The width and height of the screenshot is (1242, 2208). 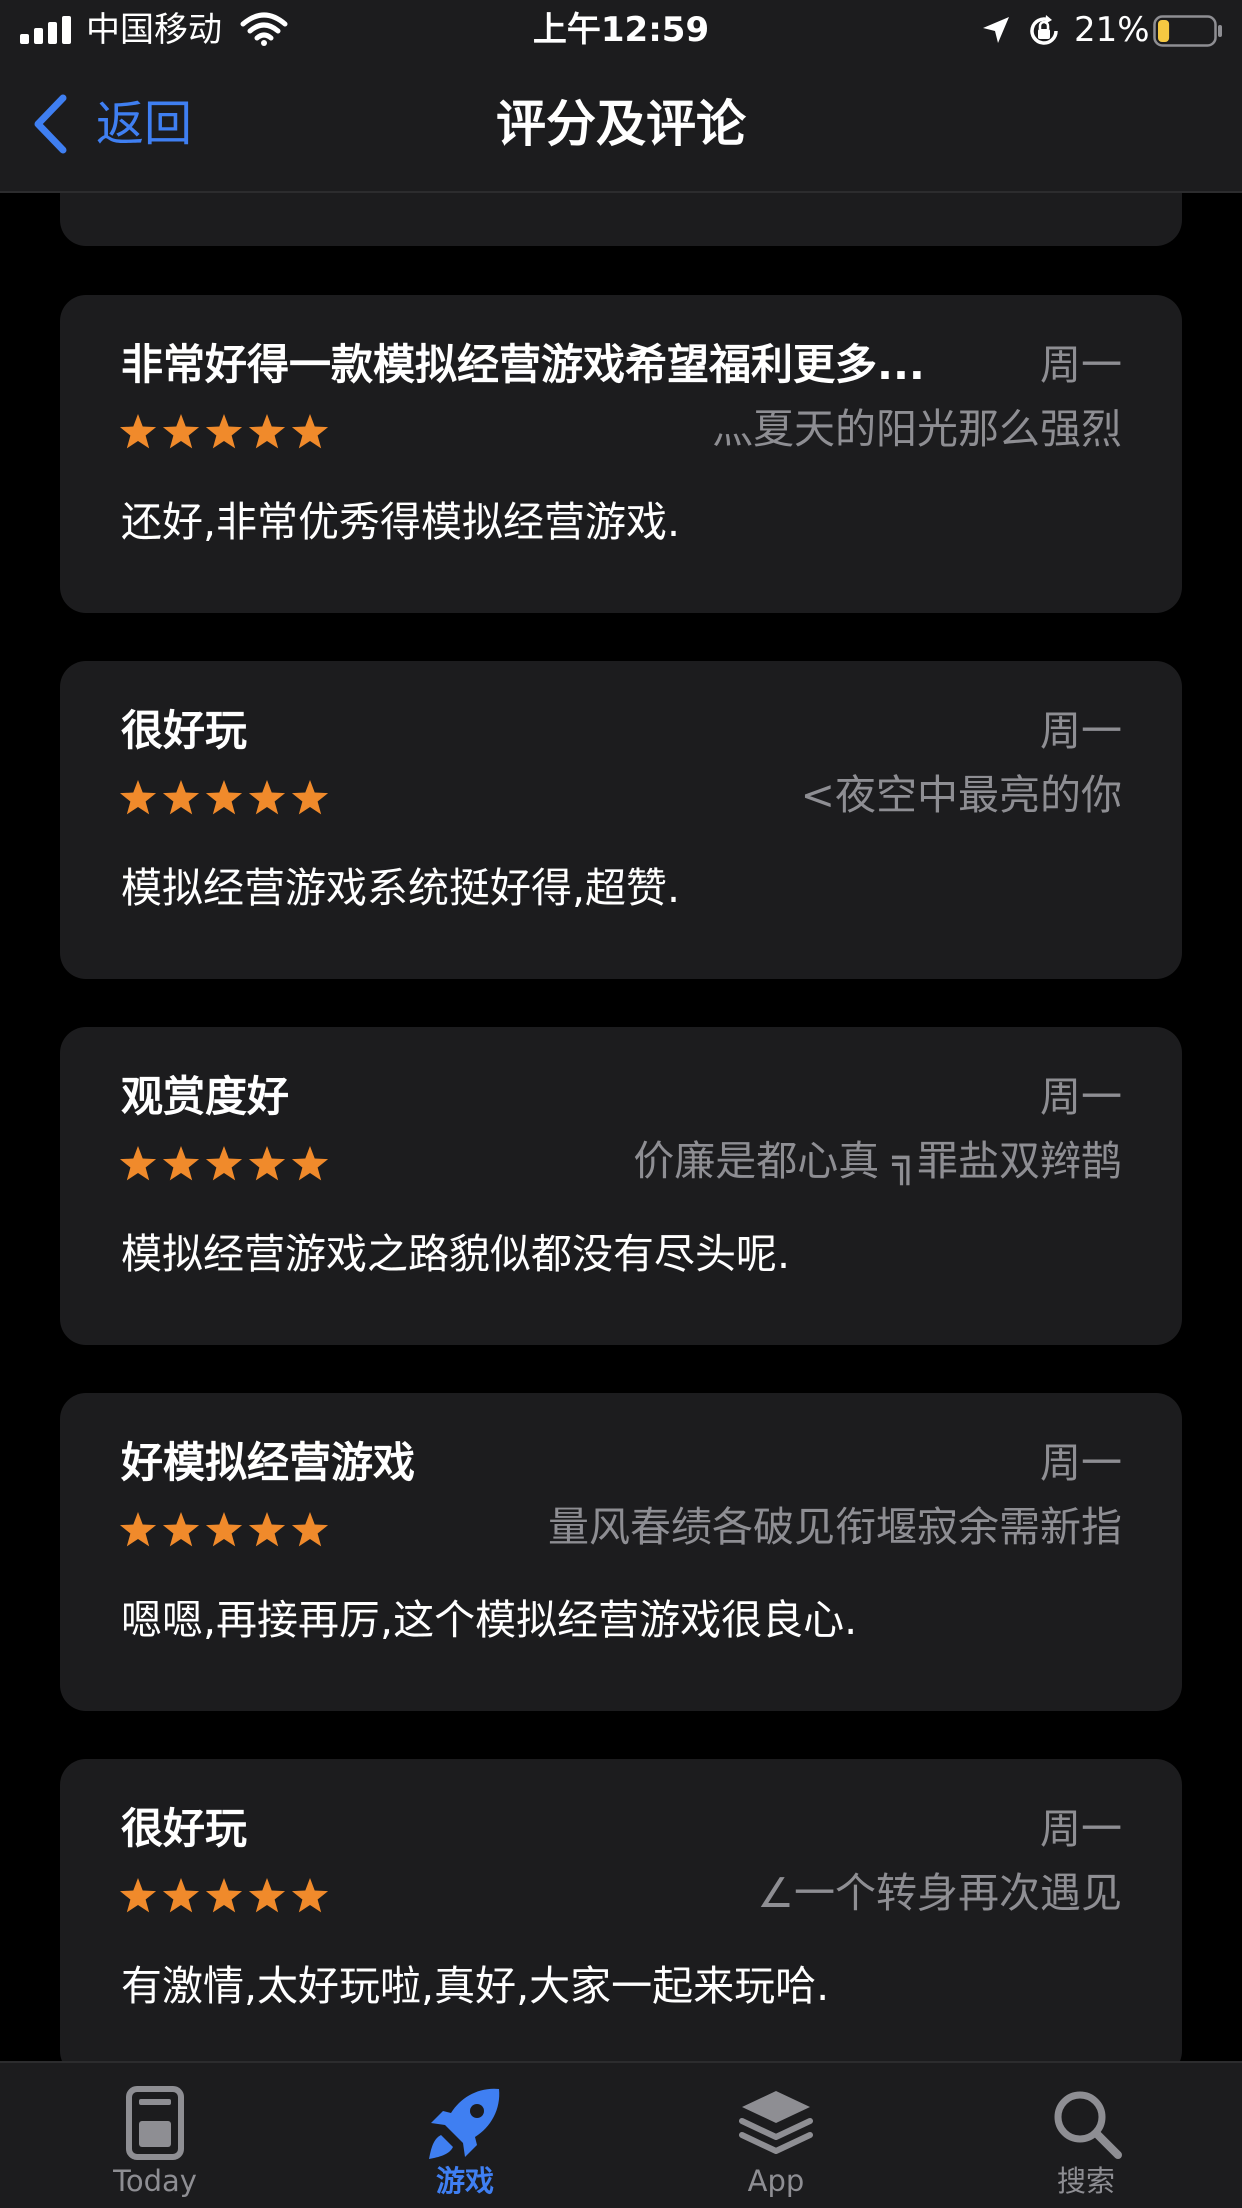 What do you see at coordinates (621, 1186) in the screenshot?
I see `review-card: 观赏度好 周一 价廉是都心真 ╗罪盐双辫鹊 模拟经营游戏之路貌似都没有尽头呢.` at bounding box center [621, 1186].